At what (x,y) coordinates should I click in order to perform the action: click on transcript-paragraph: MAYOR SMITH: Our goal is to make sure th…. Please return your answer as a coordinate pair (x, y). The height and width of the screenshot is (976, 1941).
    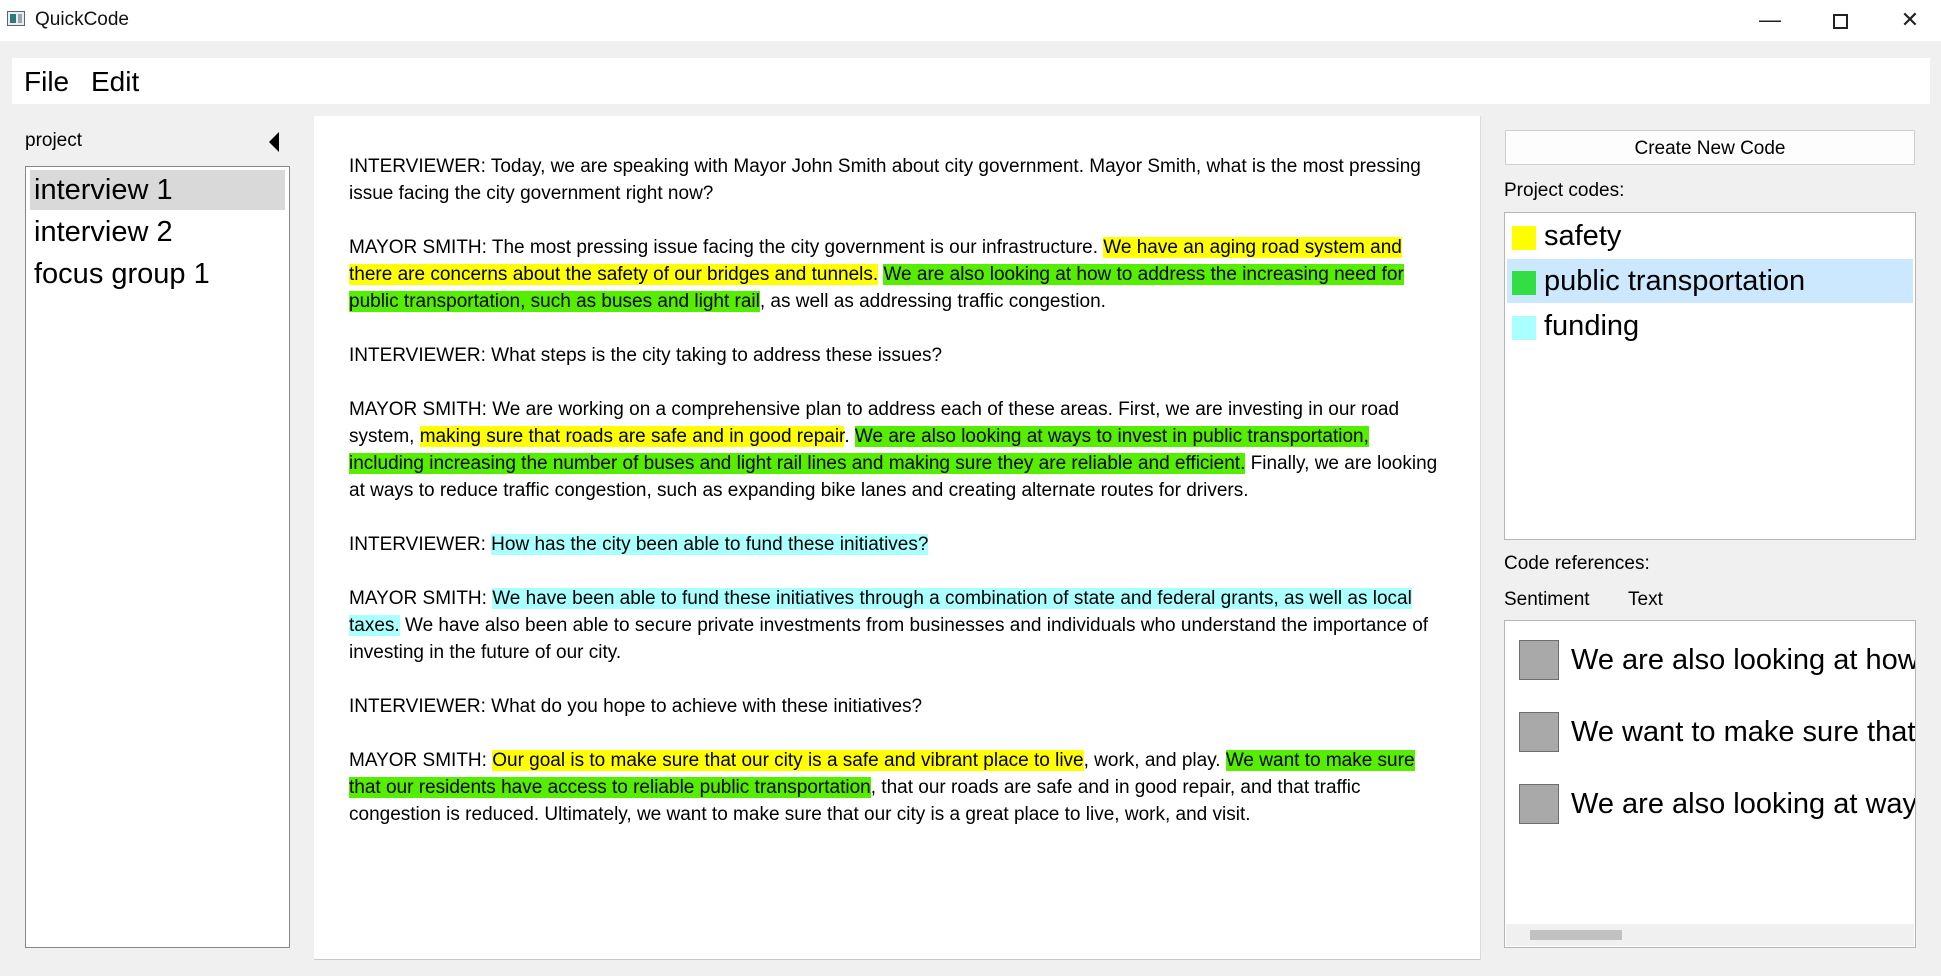
    Looking at the image, I should click on (899, 787).